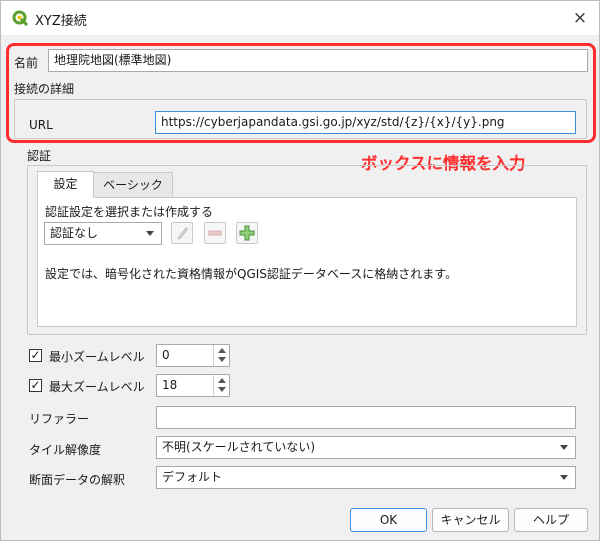 The width and height of the screenshot is (600, 541). What do you see at coordinates (318, 60) in the screenshot?
I see `name-input: 地理院地図(標準地図)` at bounding box center [318, 60].